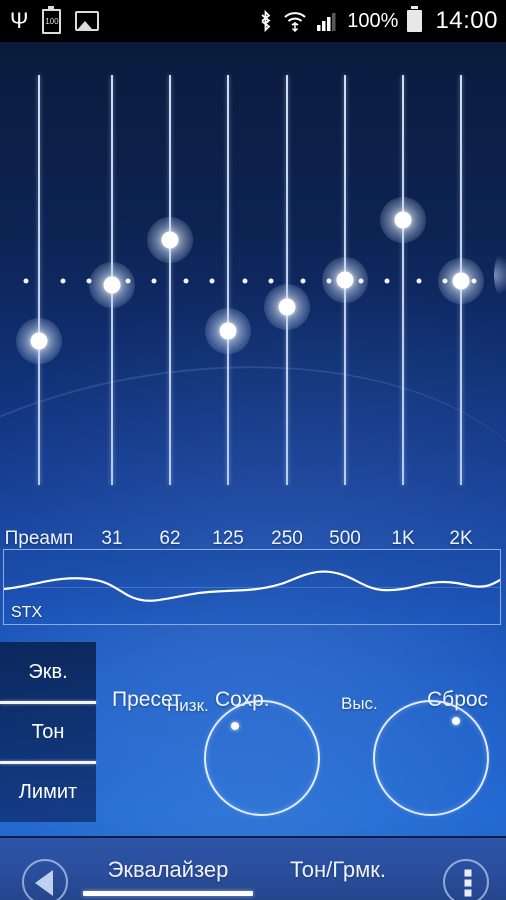 The image size is (506, 900). Describe the element at coordinates (466, 20) in the screenshot. I see `clock-label: 14:00` at that location.